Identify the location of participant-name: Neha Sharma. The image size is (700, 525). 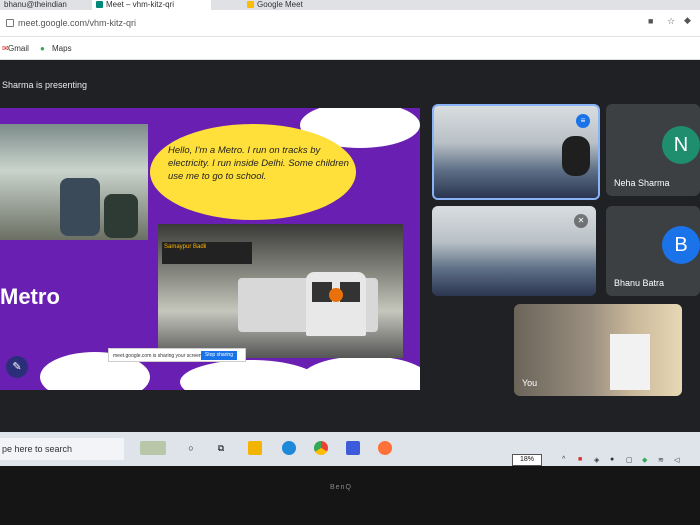
(642, 183).